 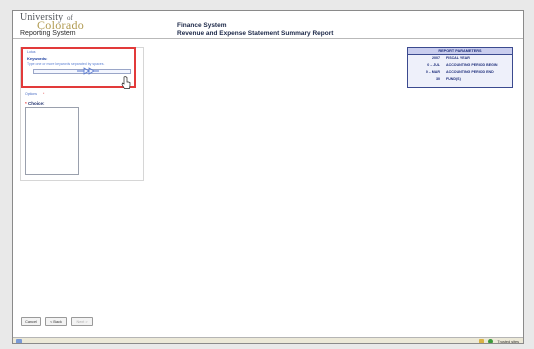 I want to click on security-zone: Trusted sites, so click(x=499, y=341).